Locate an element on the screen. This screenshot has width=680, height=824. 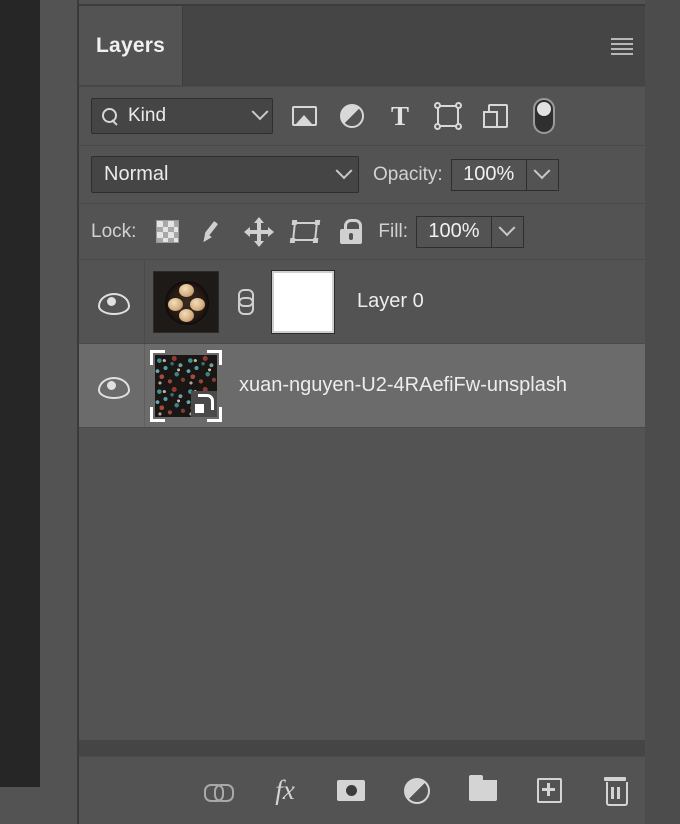
layer-style-fx-button: fx is located at coordinates (285, 791).